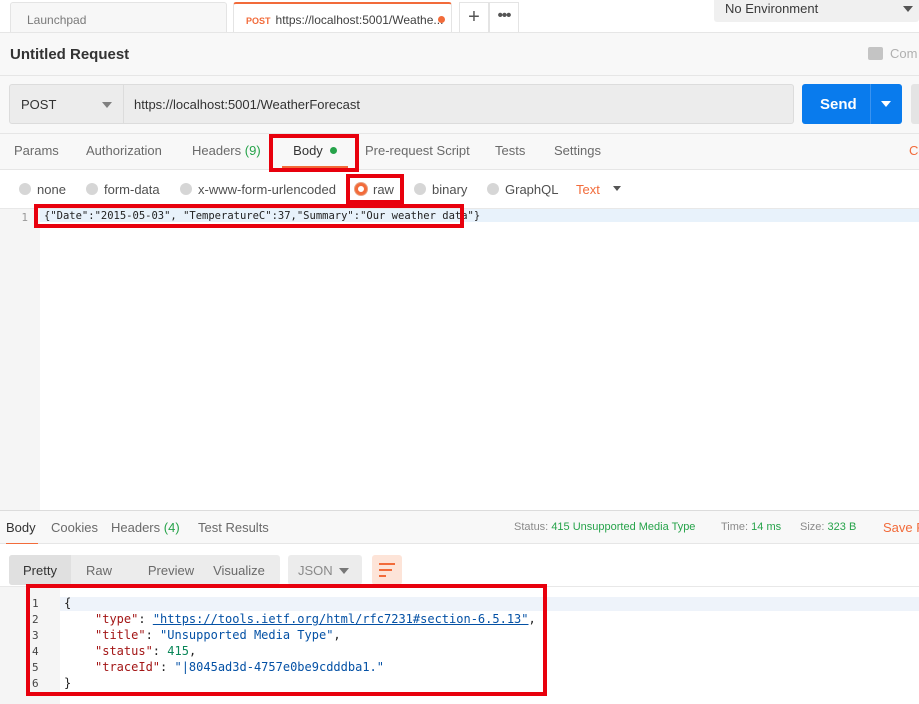 The width and height of the screenshot is (919, 704). I want to click on tab-settings: Settings, so click(577, 150).